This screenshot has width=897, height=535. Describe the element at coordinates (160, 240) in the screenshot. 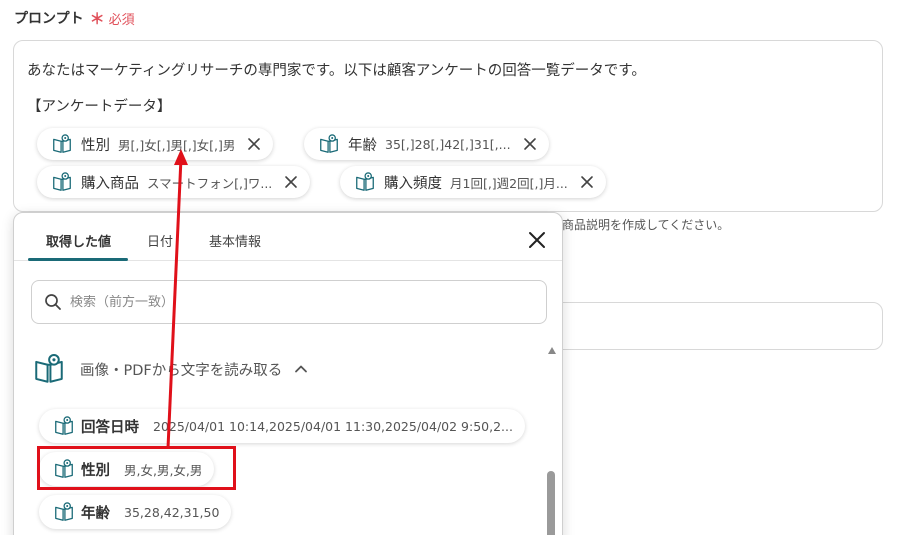

I see `tab-date: 日付` at that location.